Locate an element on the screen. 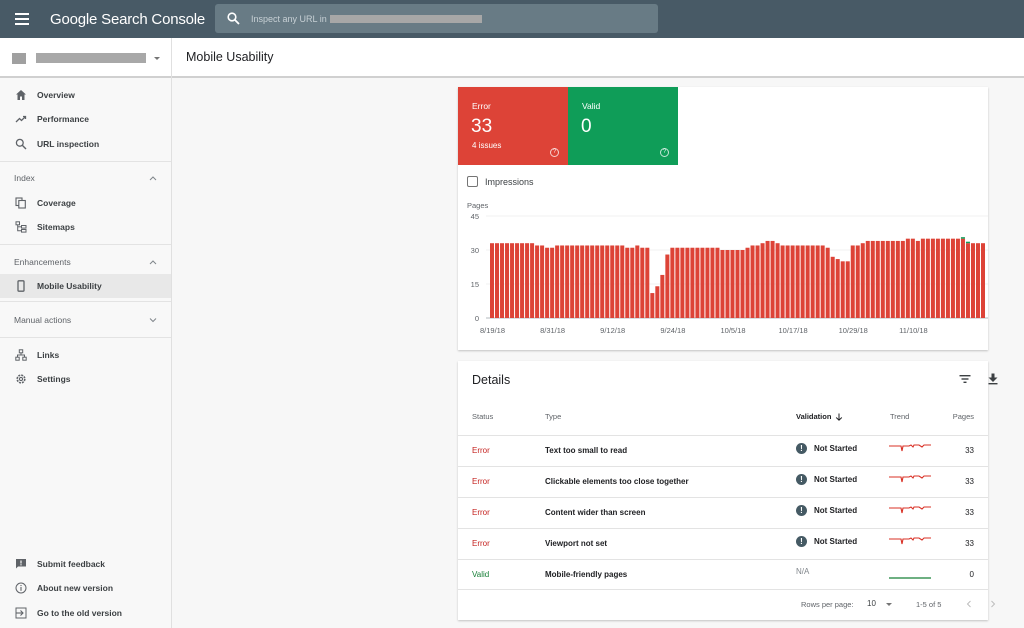 Image resolution: width=1024 pixels, height=628 pixels. valid-summary-tile: Valid 0 ? is located at coordinates (623, 126).